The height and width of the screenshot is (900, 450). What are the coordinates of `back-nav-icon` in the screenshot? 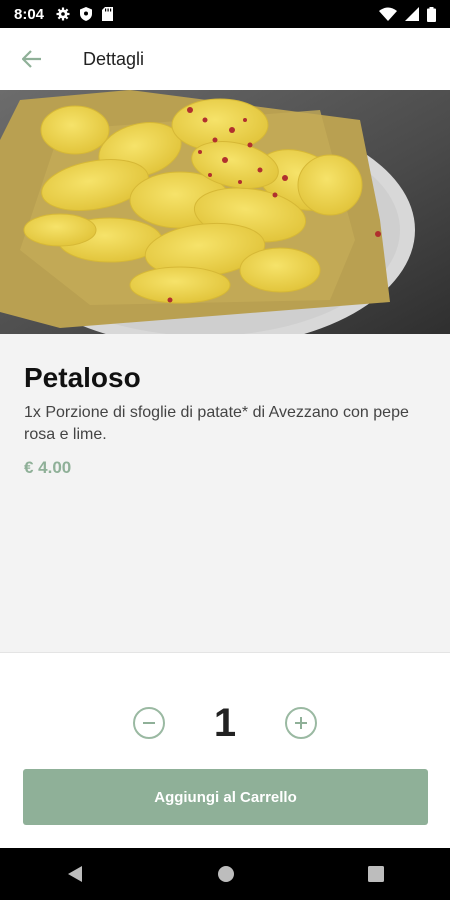 It's located at (75, 874).